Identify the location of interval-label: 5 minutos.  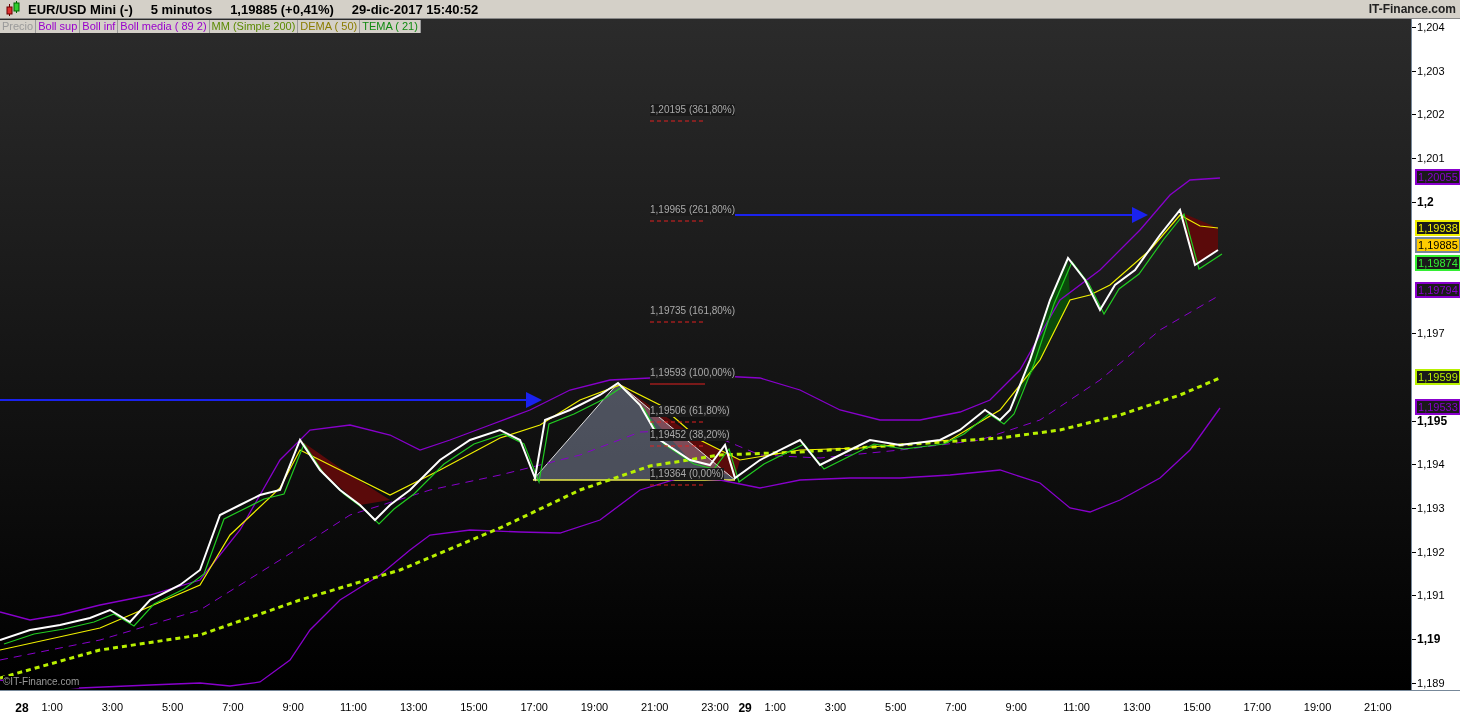
(181, 9).